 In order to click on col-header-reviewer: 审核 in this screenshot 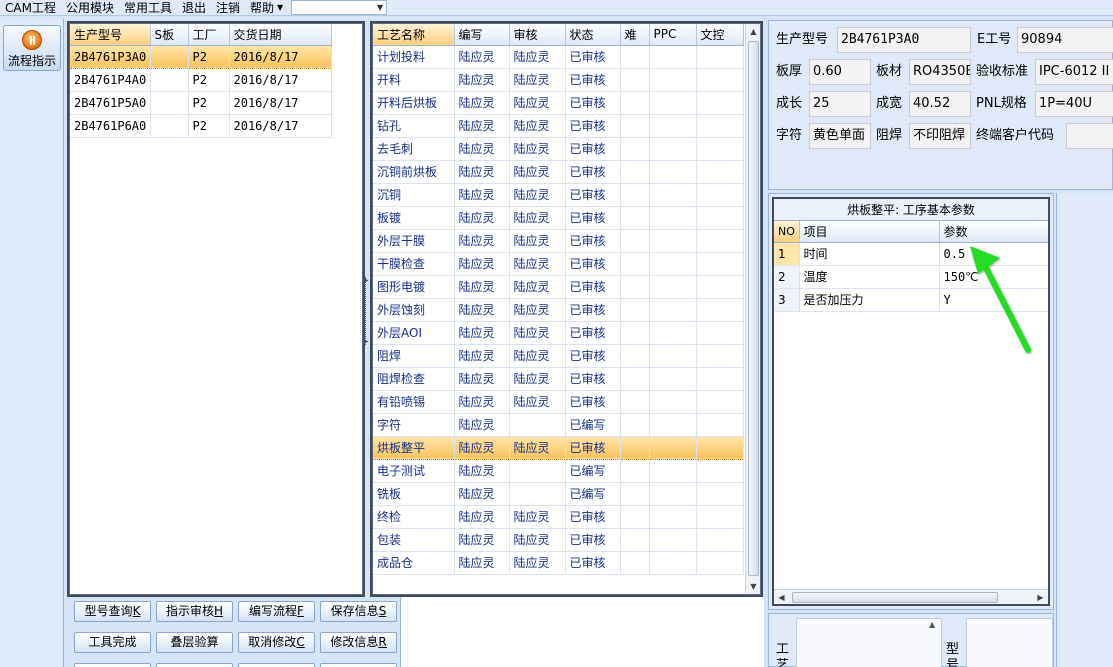, I will do `click(537, 35)`.